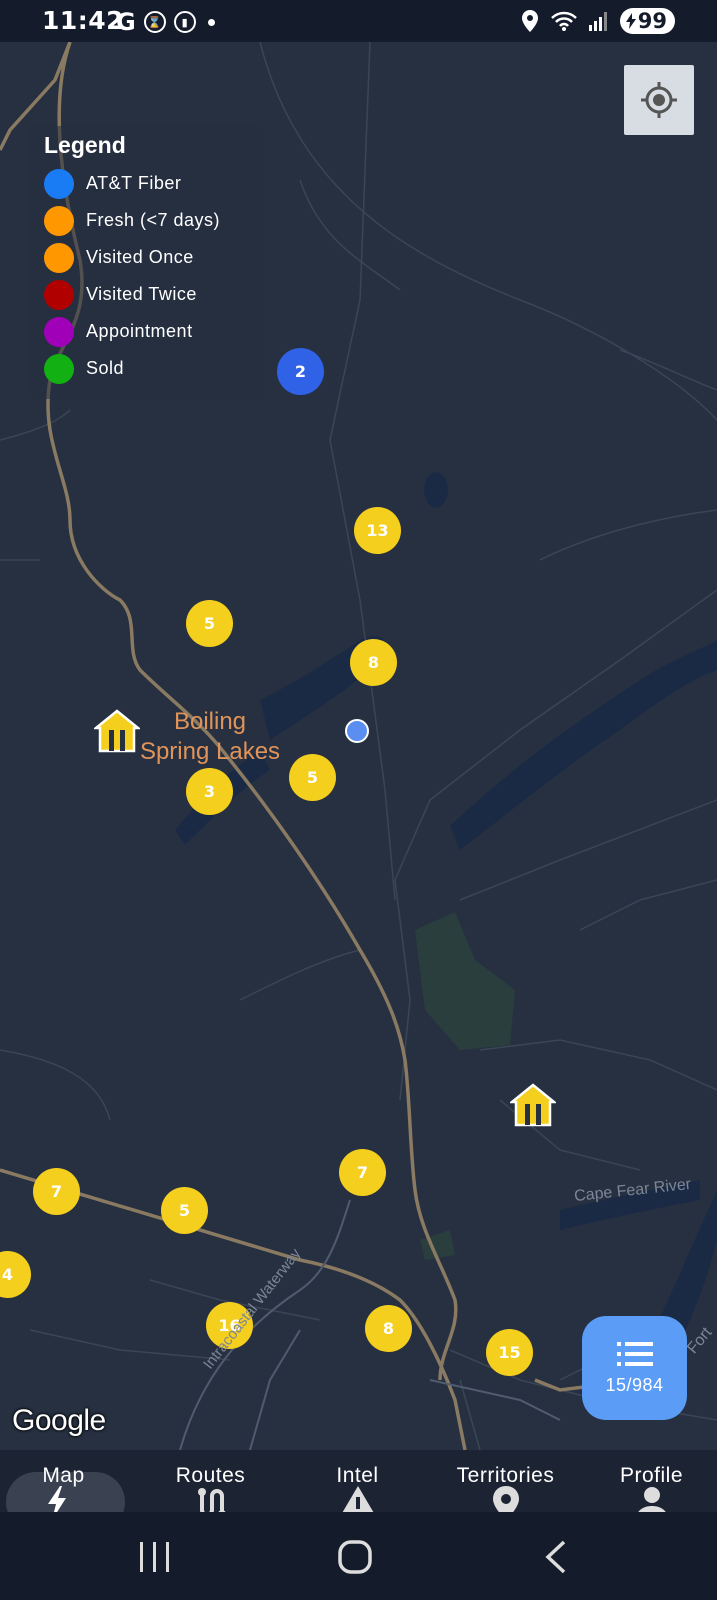 This screenshot has height=1600, width=717. What do you see at coordinates (59, 1420) in the screenshot?
I see `google-attribution: Google` at bounding box center [59, 1420].